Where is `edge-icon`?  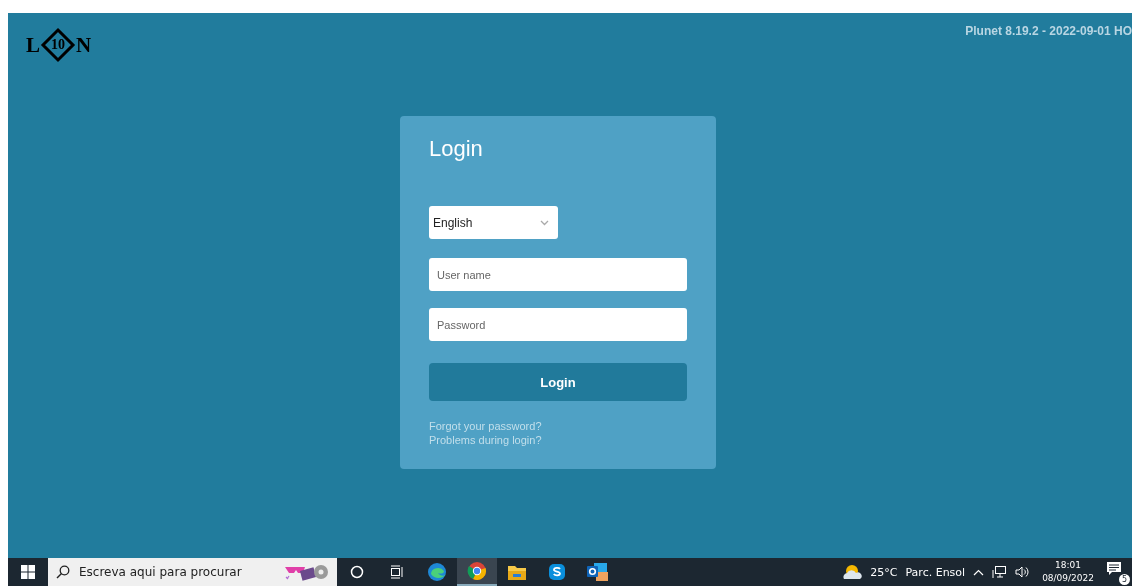
edge-icon is located at coordinates (437, 572).